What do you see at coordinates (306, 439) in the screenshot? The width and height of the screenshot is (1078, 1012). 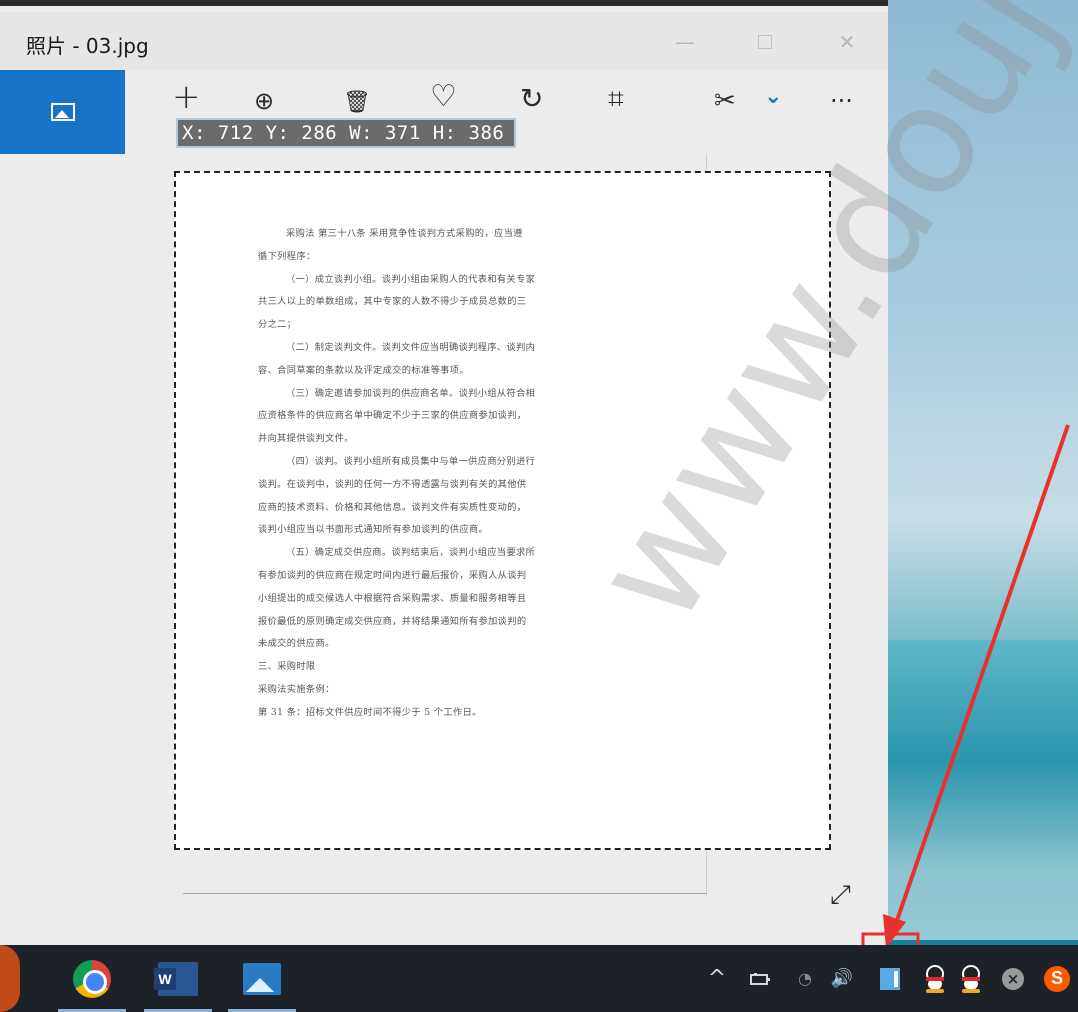 I see `document-line: 并向其提供谈判文件。` at bounding box center [306, 439].